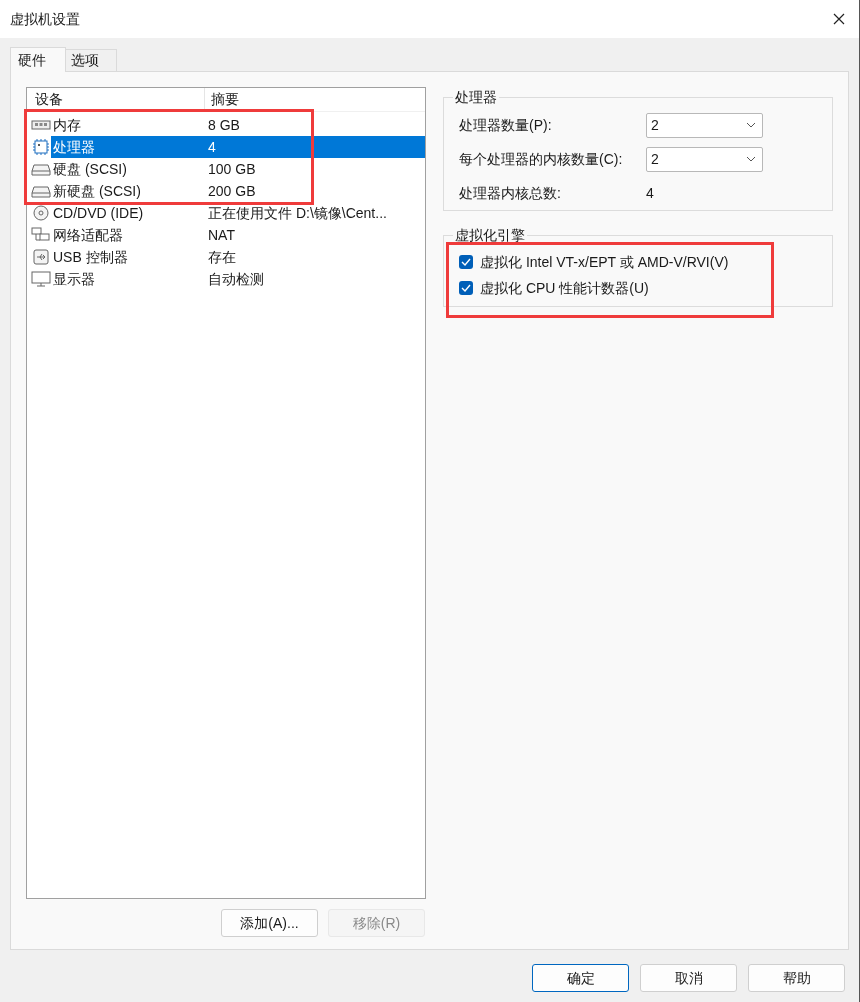 This screenshot has width=860, height=1002. Describe the element at coordinates (839, 19) in the screenshot. I see `close-icon` at that location.